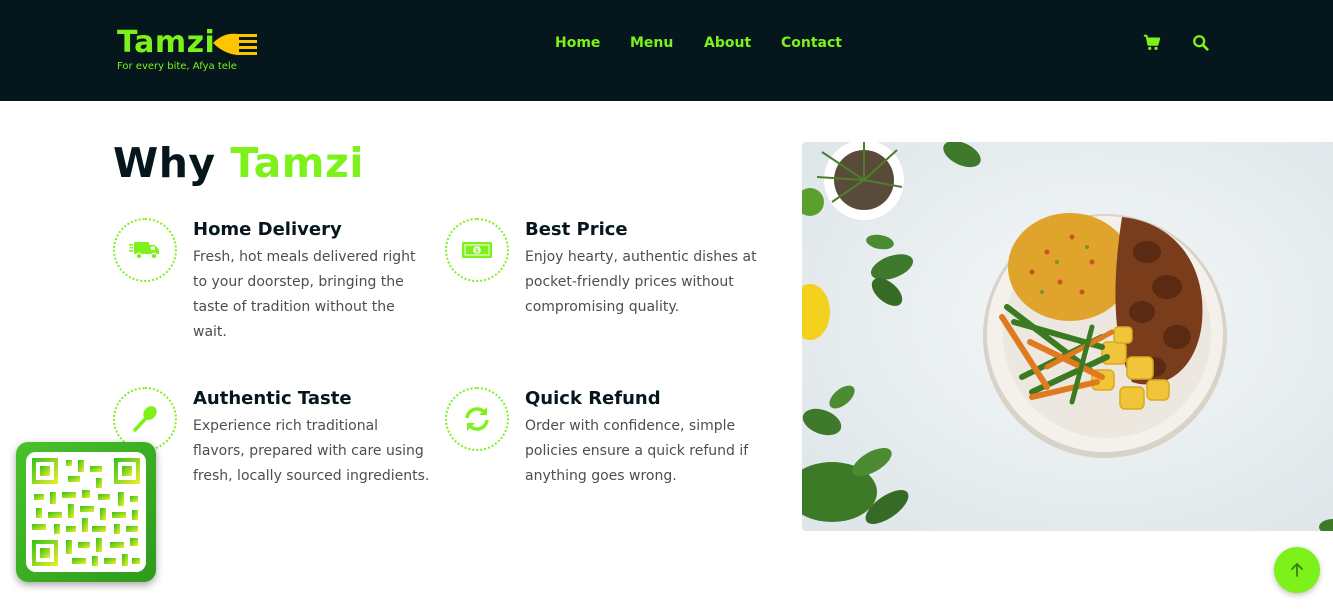 This screenshot has width=1333, height=612. What do you see at coordinates (727, 43) in the screenshot?
I see `nav-about: About` at bounding box center [727, 43].